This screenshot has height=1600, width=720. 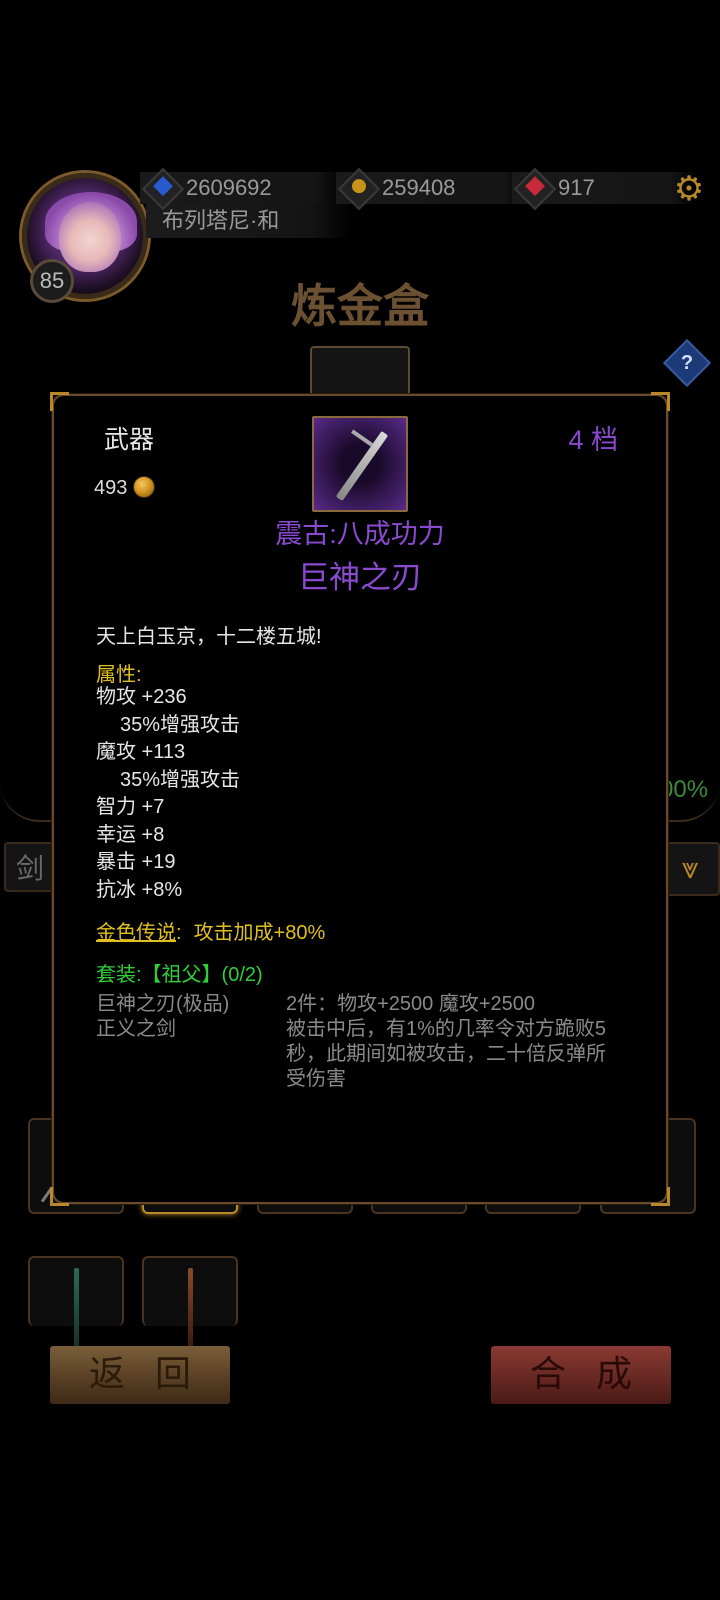 I want to click on set-title: 套装:【祖父】(0/2), so click(x=179, y=975).